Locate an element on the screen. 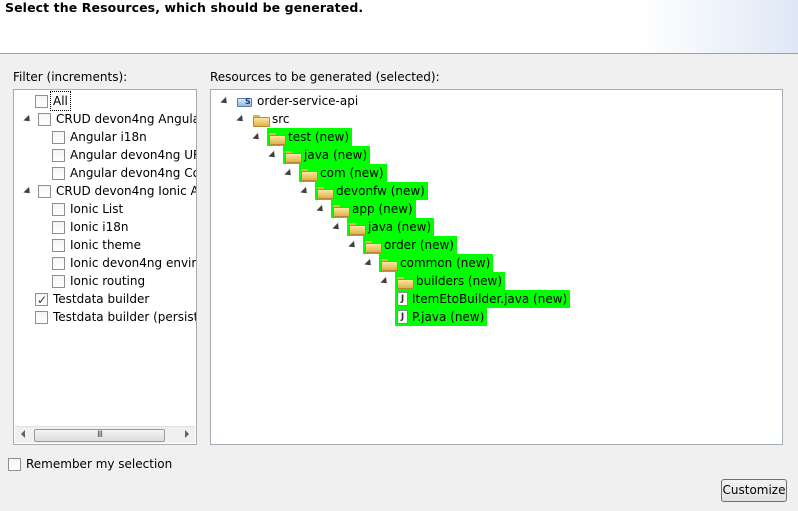 The image size is (798, 511). resource-tree-item: common (new) is located at coordinates (429, 263).